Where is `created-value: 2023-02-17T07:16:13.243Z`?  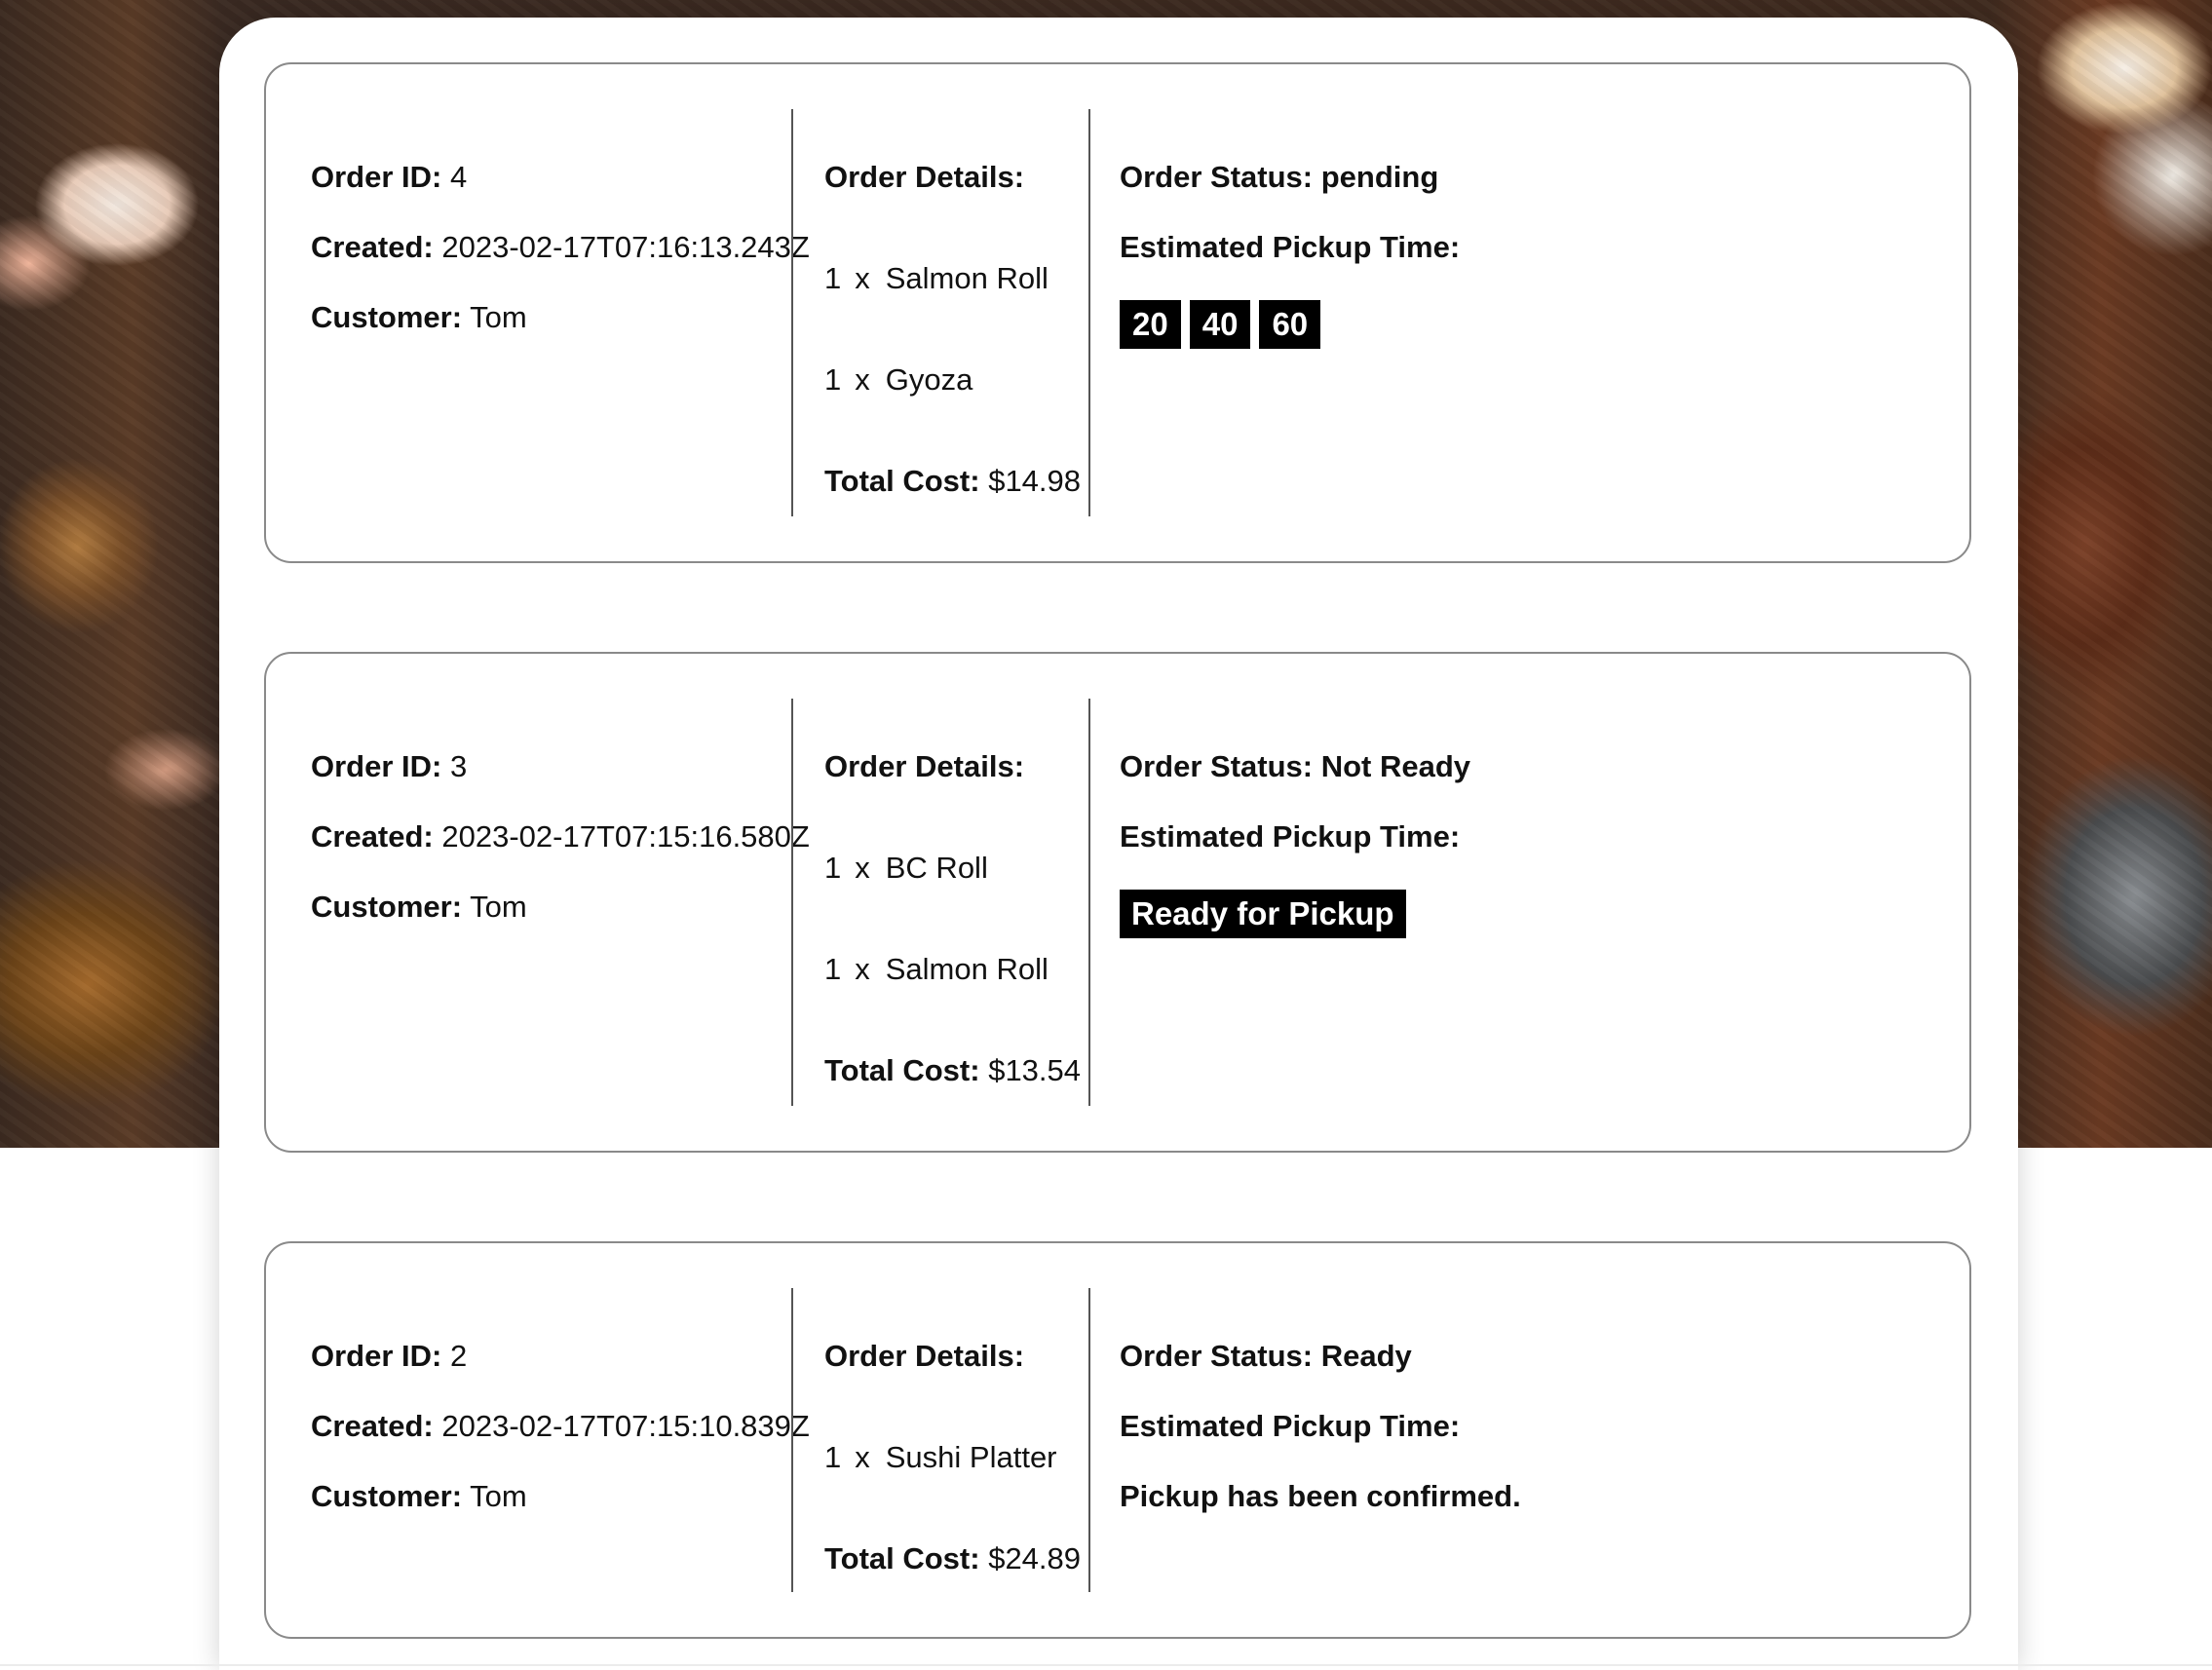 created-value: 2023-02-17T07:16:13.243Z is located at coordinates (626, 247).